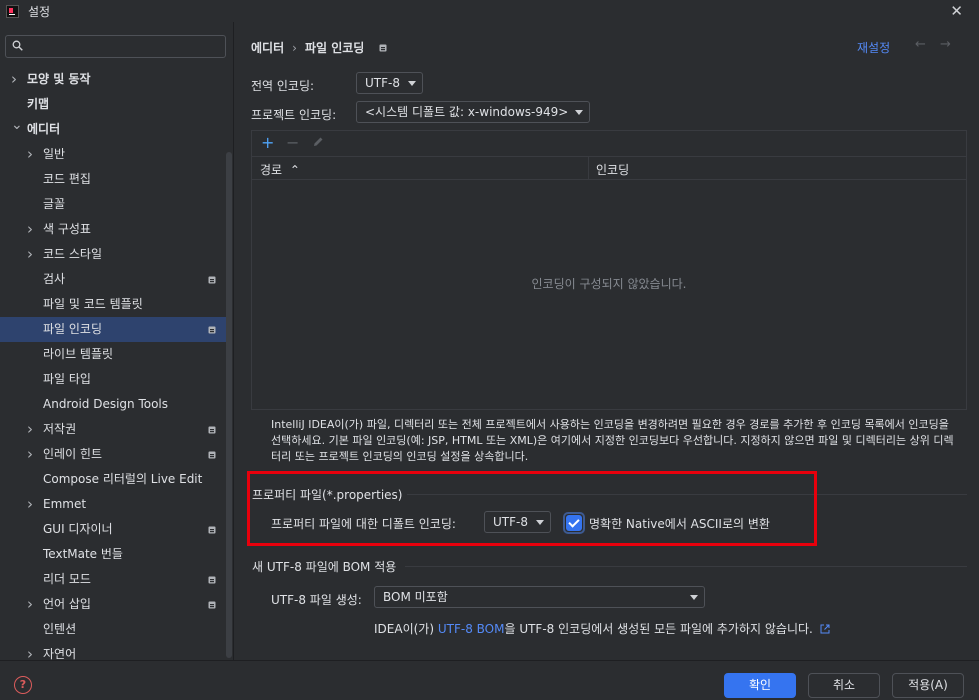 The width and height of the screenshot is (979, 700). I want to click on sidebar-item-label: 파일 인코딩, so click(73, 329).